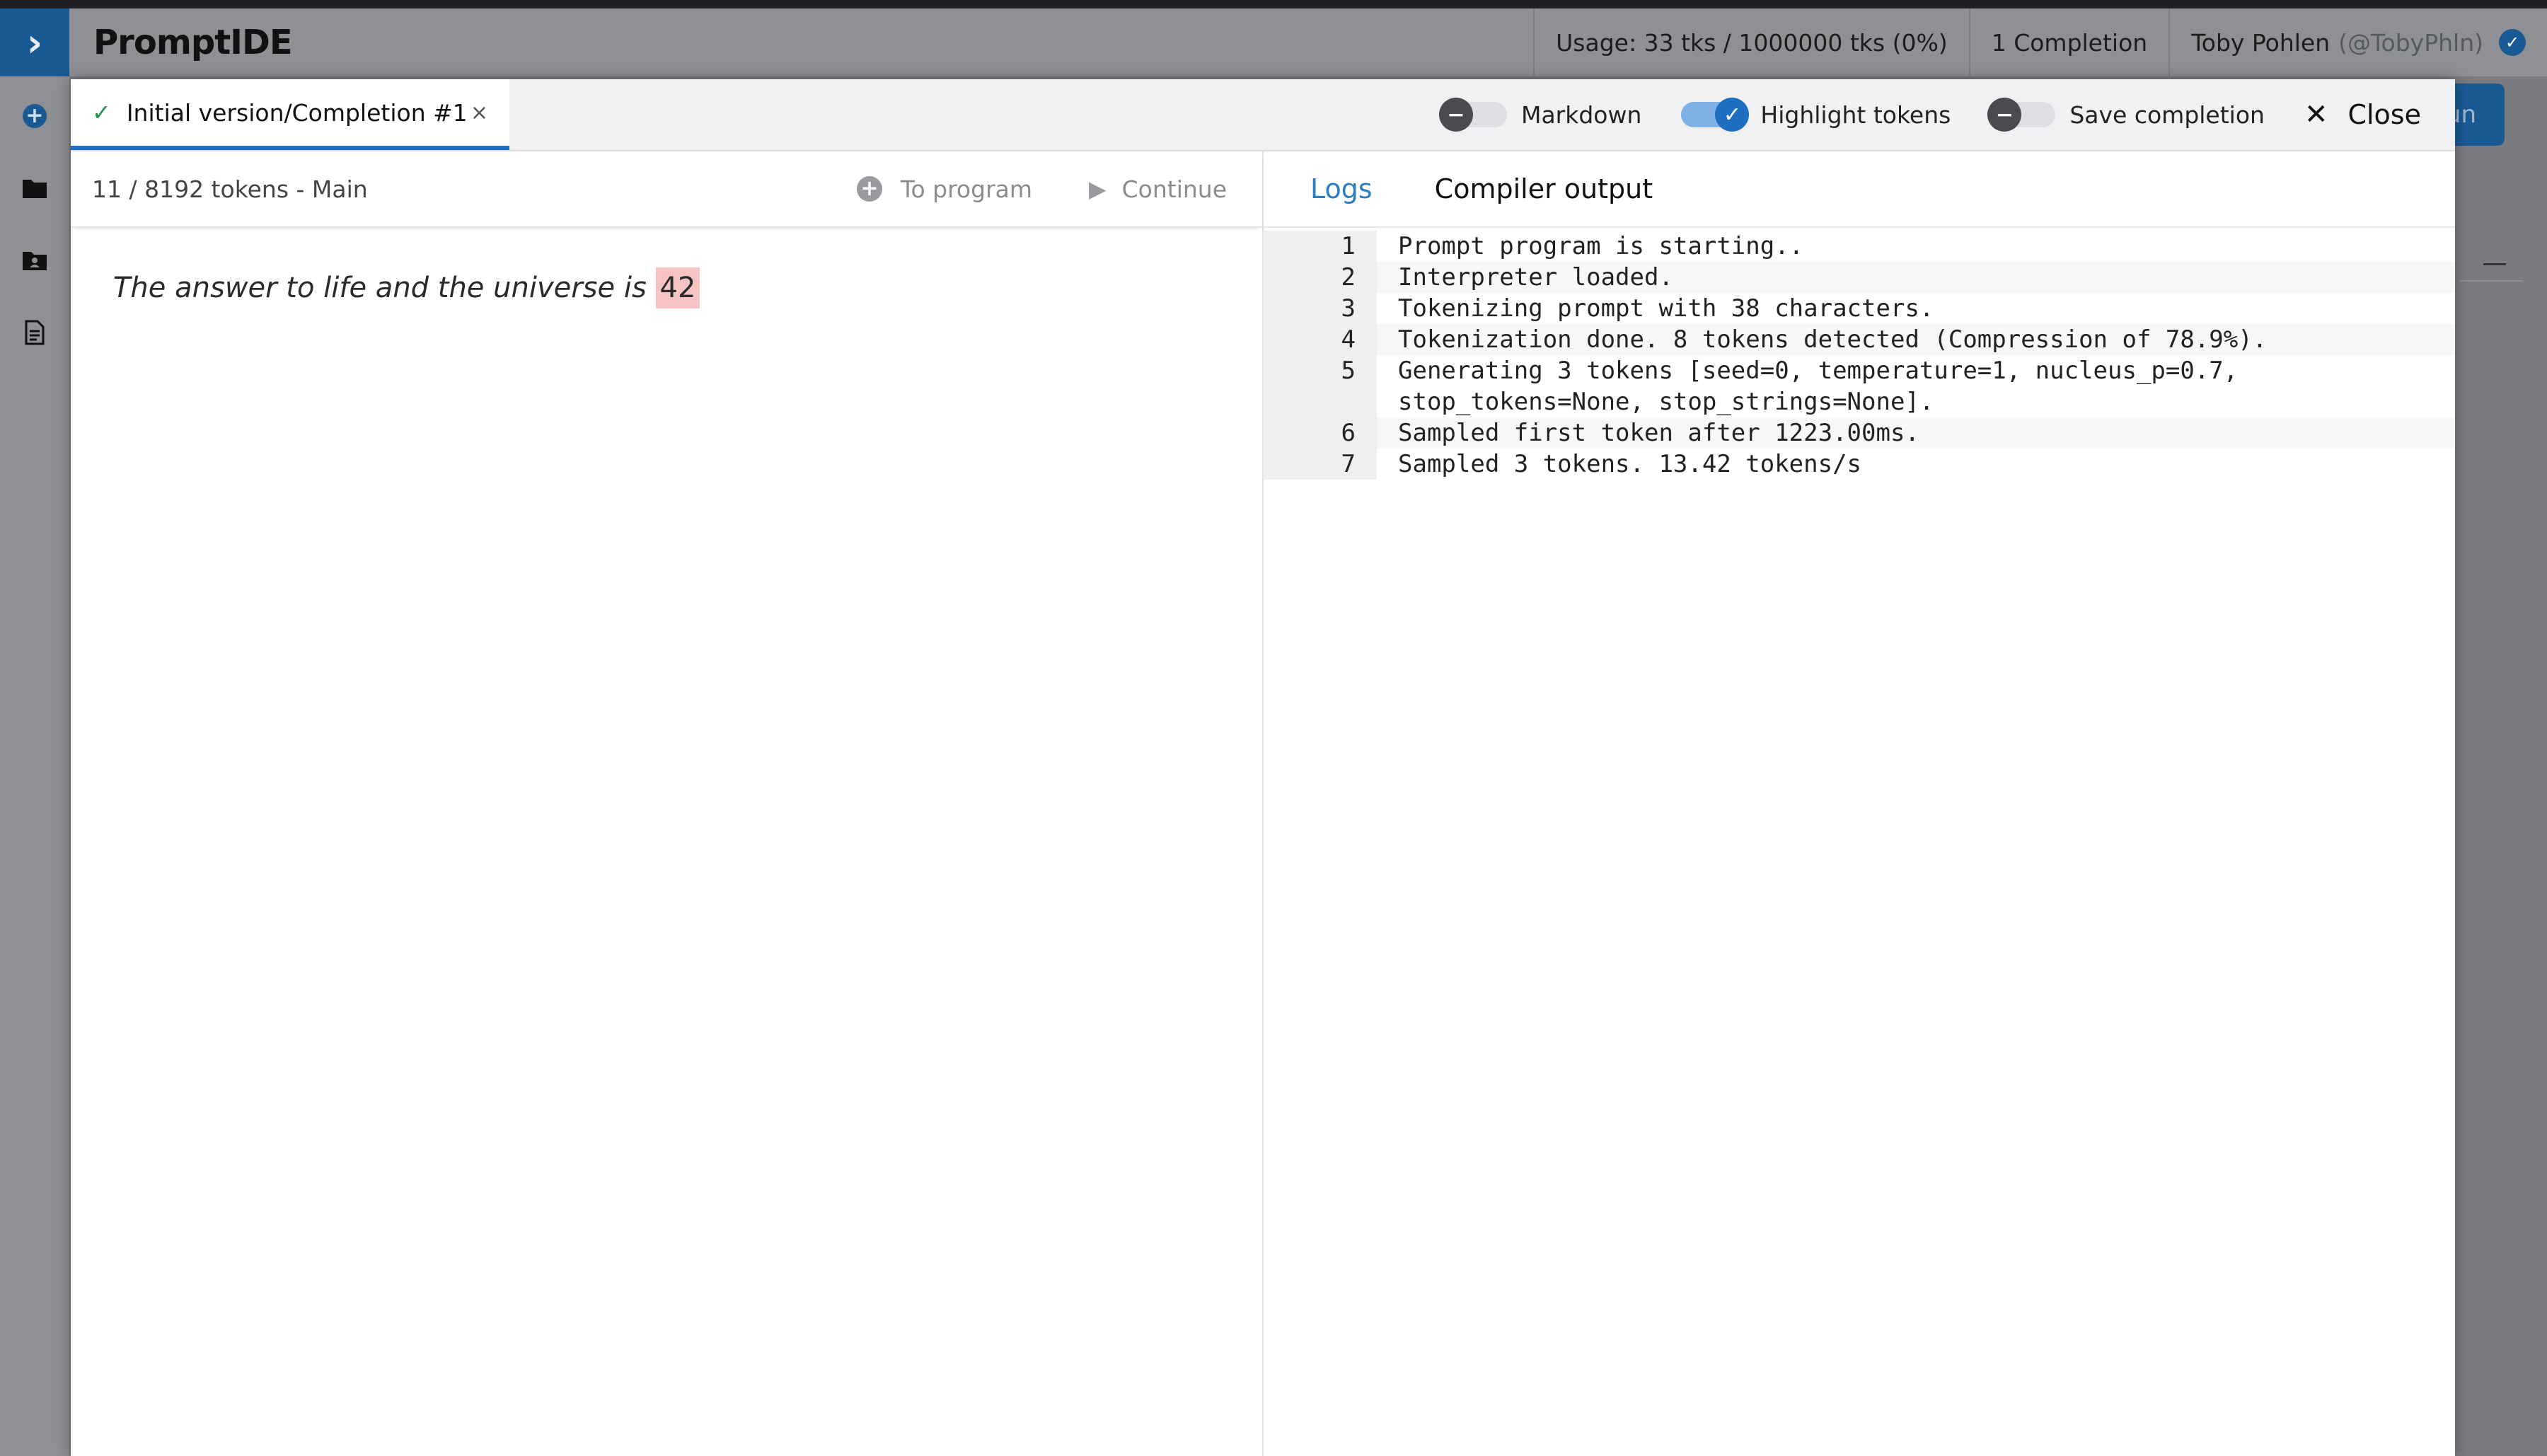  What do you see at coordinates (1860, 189) in the screenshot?
I see `output-tabs: Logs Compiler output` at bounding box center [1860, 189].